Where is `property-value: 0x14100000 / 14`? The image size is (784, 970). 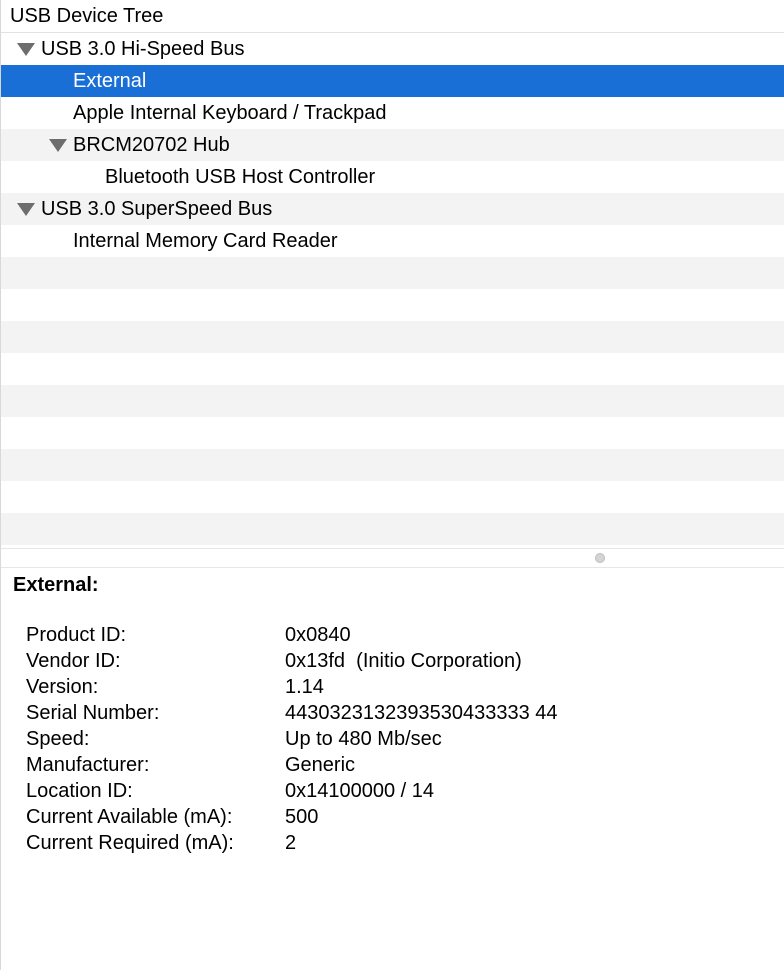
property-value: 0x14100000 / 14 is located at coordinates (360, 791).